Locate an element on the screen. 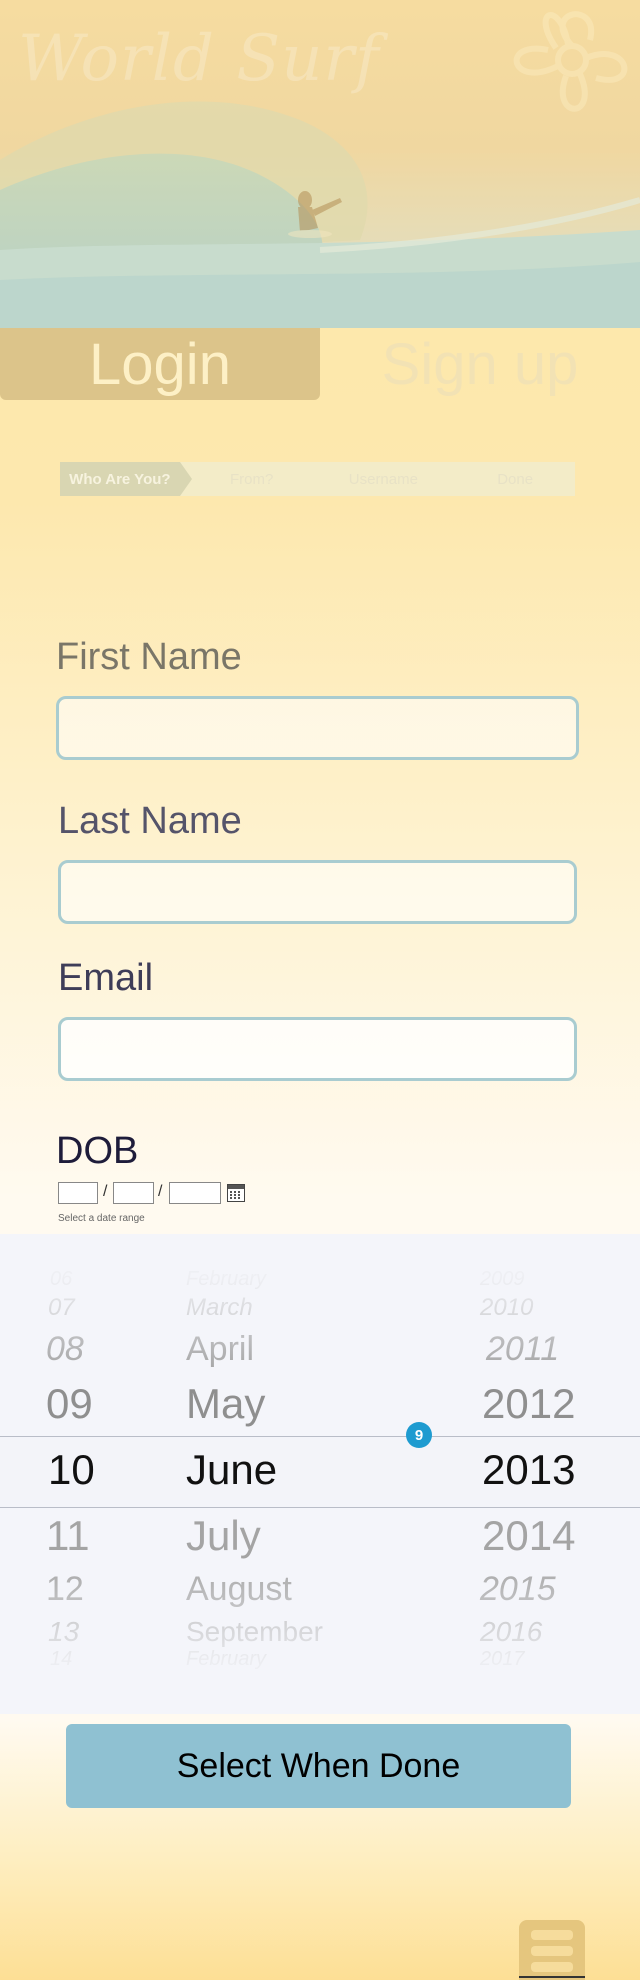 The image size is (640, 1980). picker-year: 2015 is located at coordinates (518, 1589).